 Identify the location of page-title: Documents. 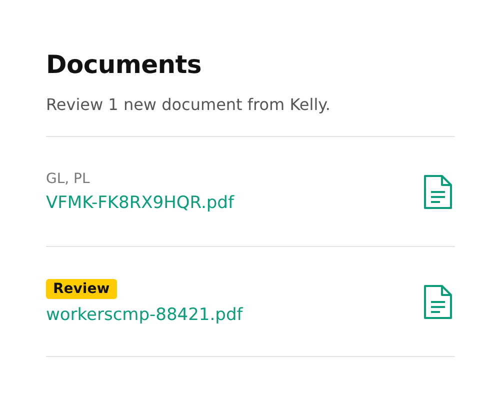
(124, 64).